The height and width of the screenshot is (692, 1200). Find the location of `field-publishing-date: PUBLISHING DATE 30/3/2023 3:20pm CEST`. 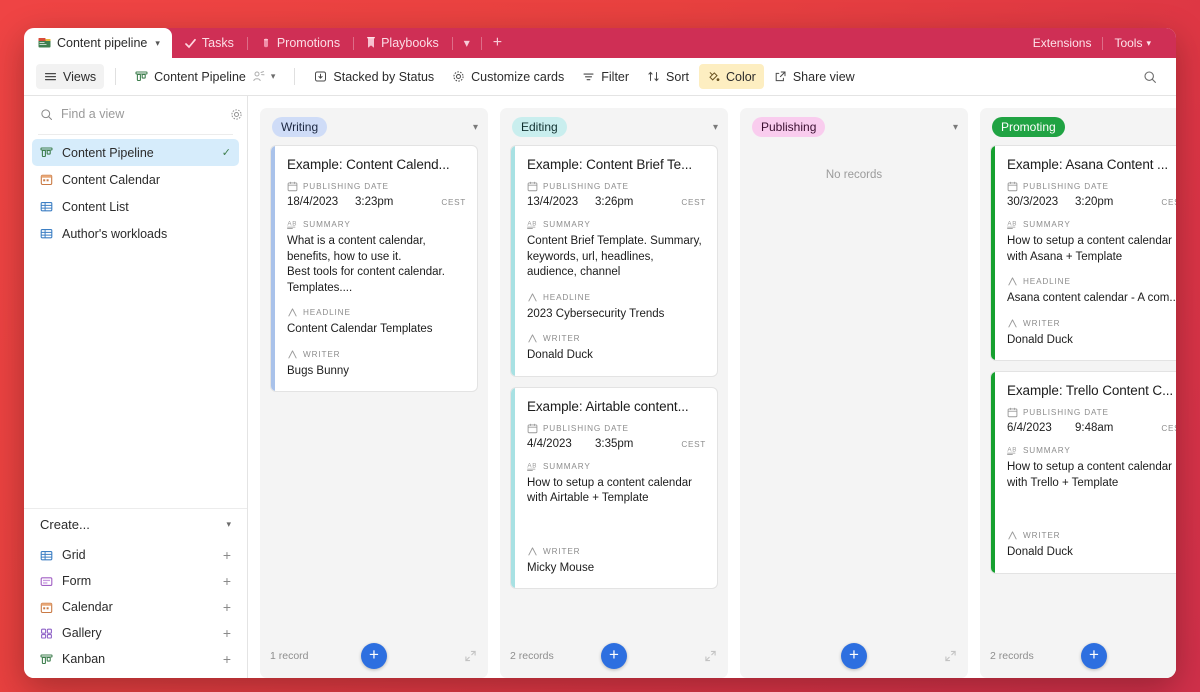

field-publishing-date: PUBLISHING DATE 30/3/2023 3:20pm CEST is located at coordinates (1091, 194).